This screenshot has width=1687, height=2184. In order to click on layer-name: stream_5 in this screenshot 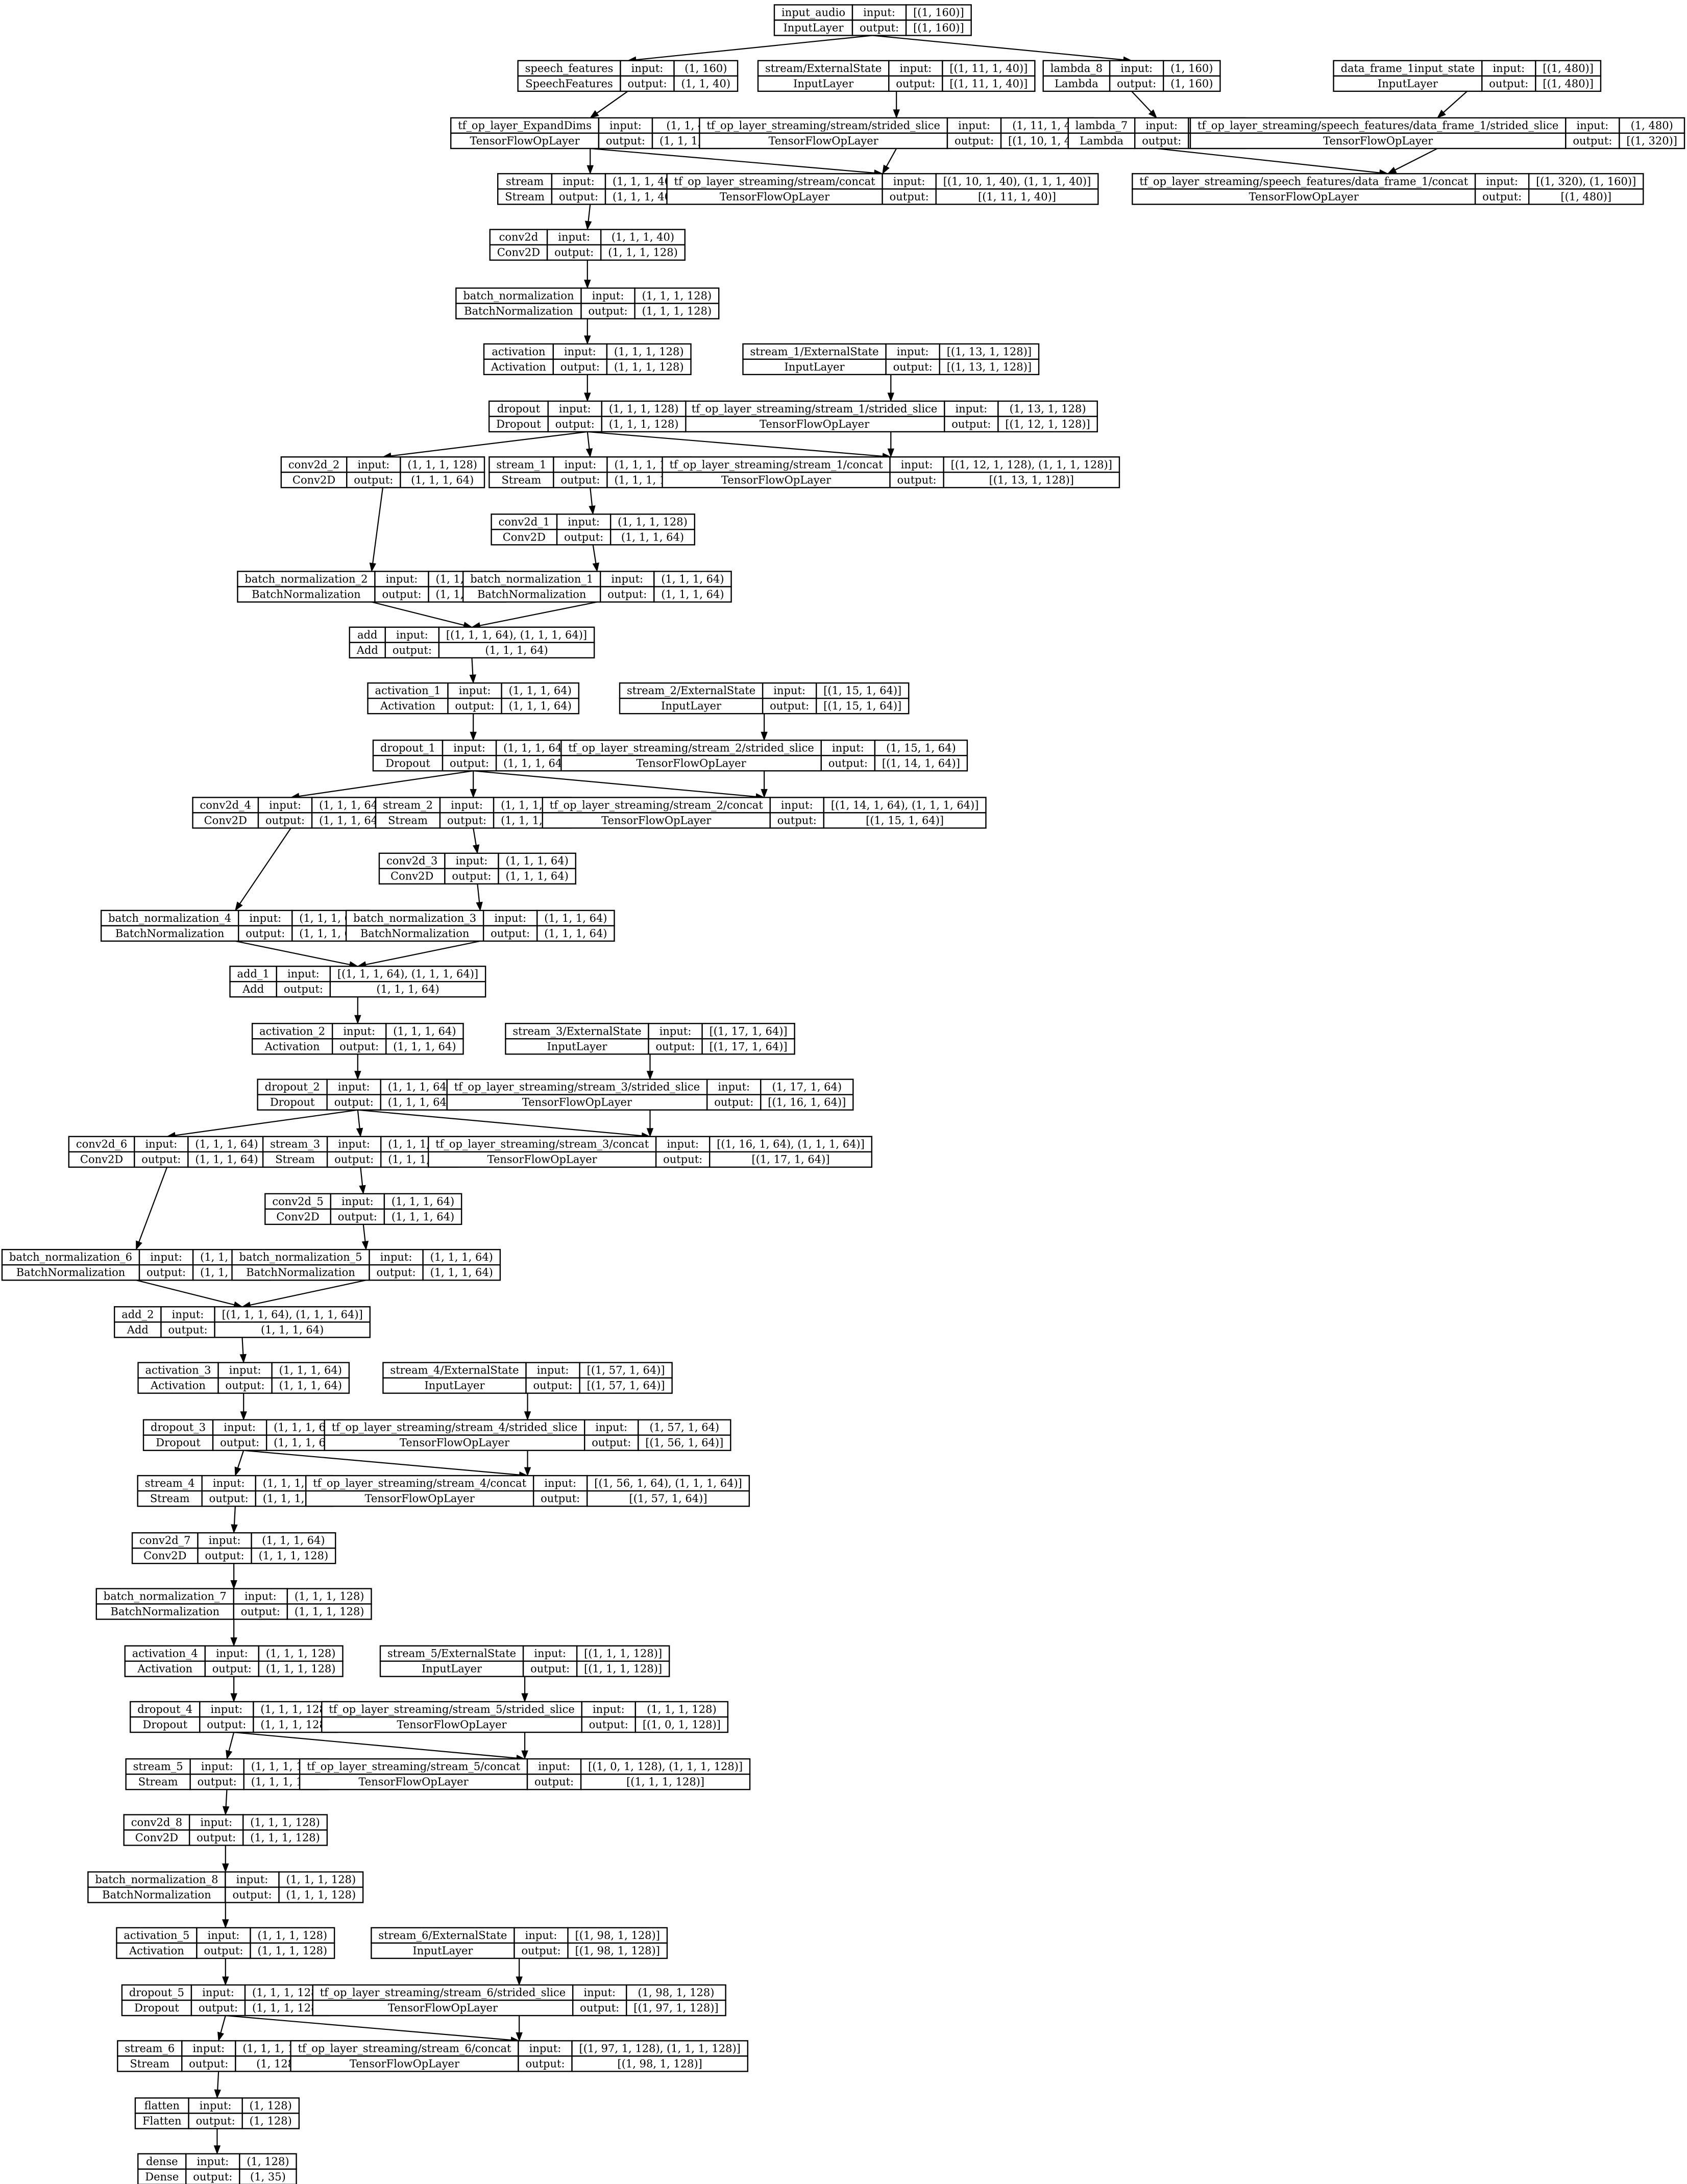, I will do `click(158, 1766)`.